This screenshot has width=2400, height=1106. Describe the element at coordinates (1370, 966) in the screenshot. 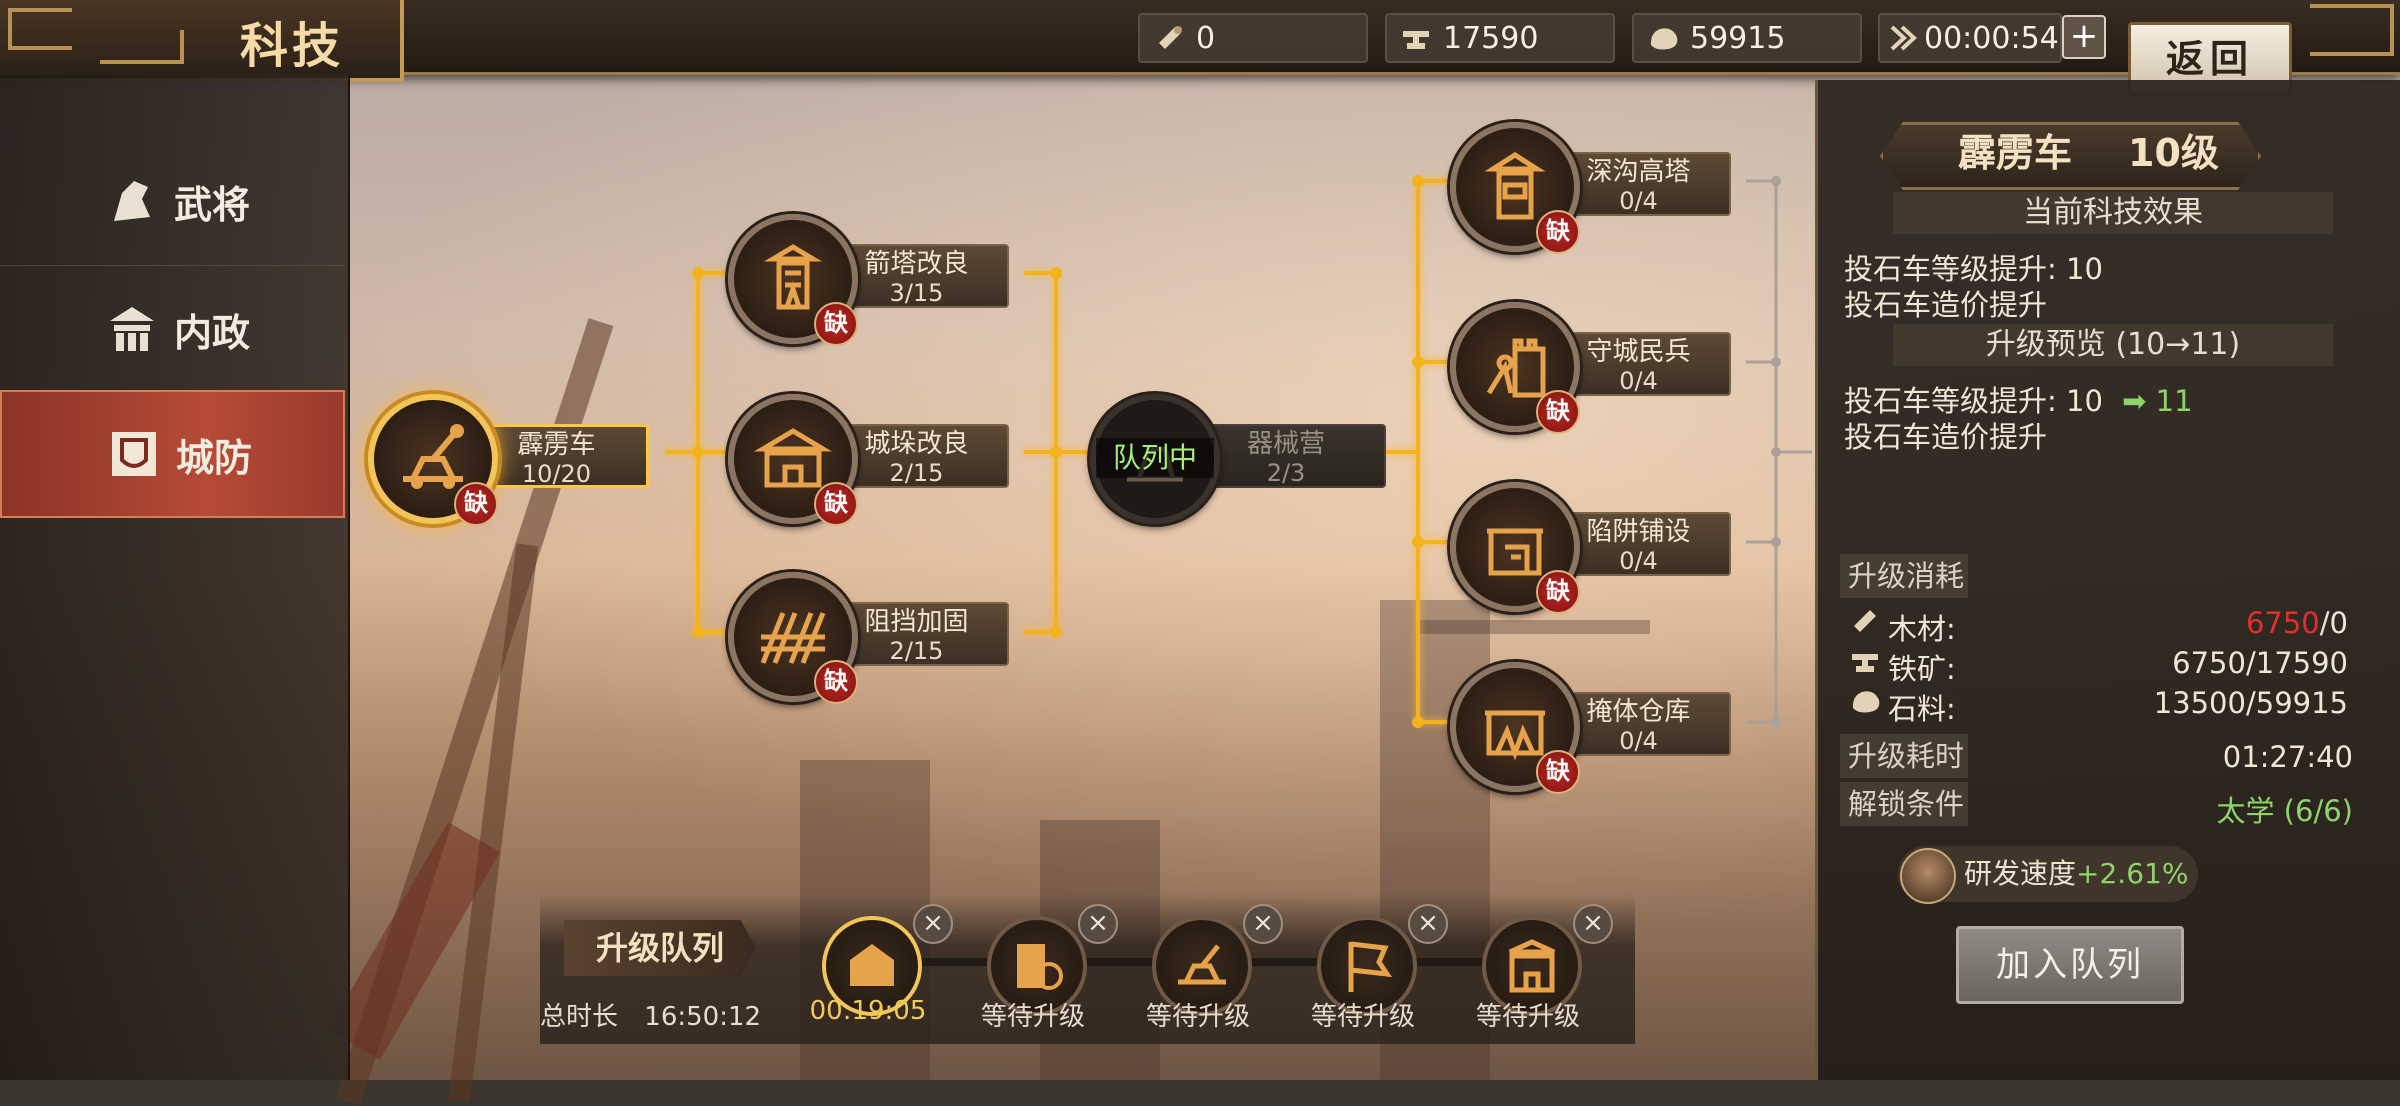

I see `banner-icon` at that location.